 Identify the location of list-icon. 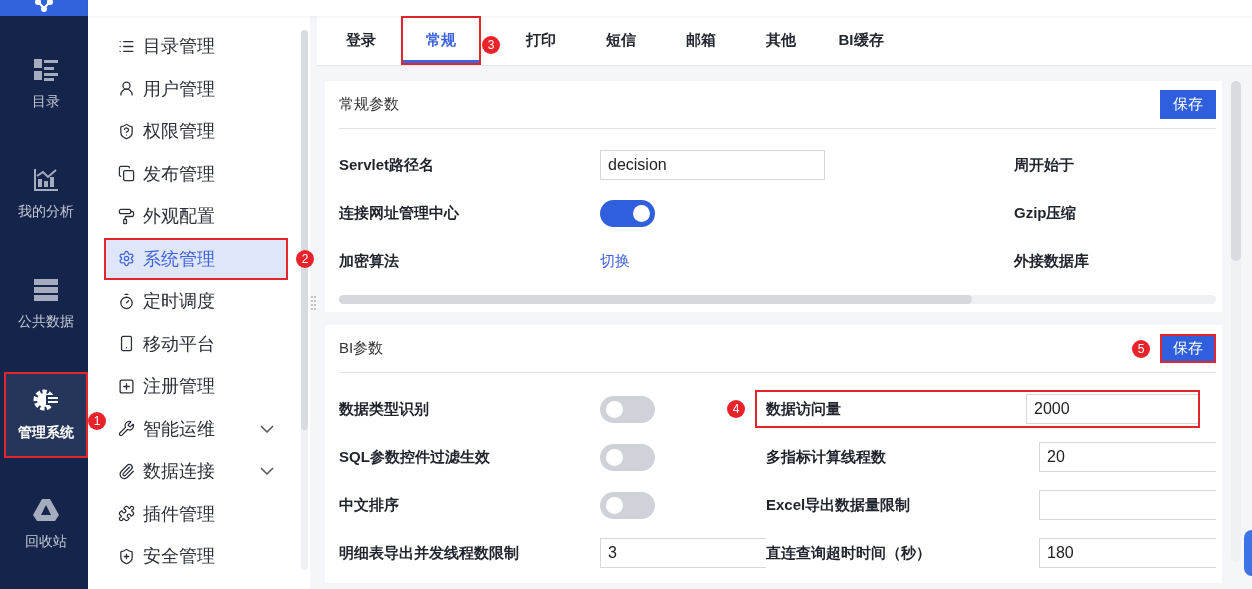
(46, 70).